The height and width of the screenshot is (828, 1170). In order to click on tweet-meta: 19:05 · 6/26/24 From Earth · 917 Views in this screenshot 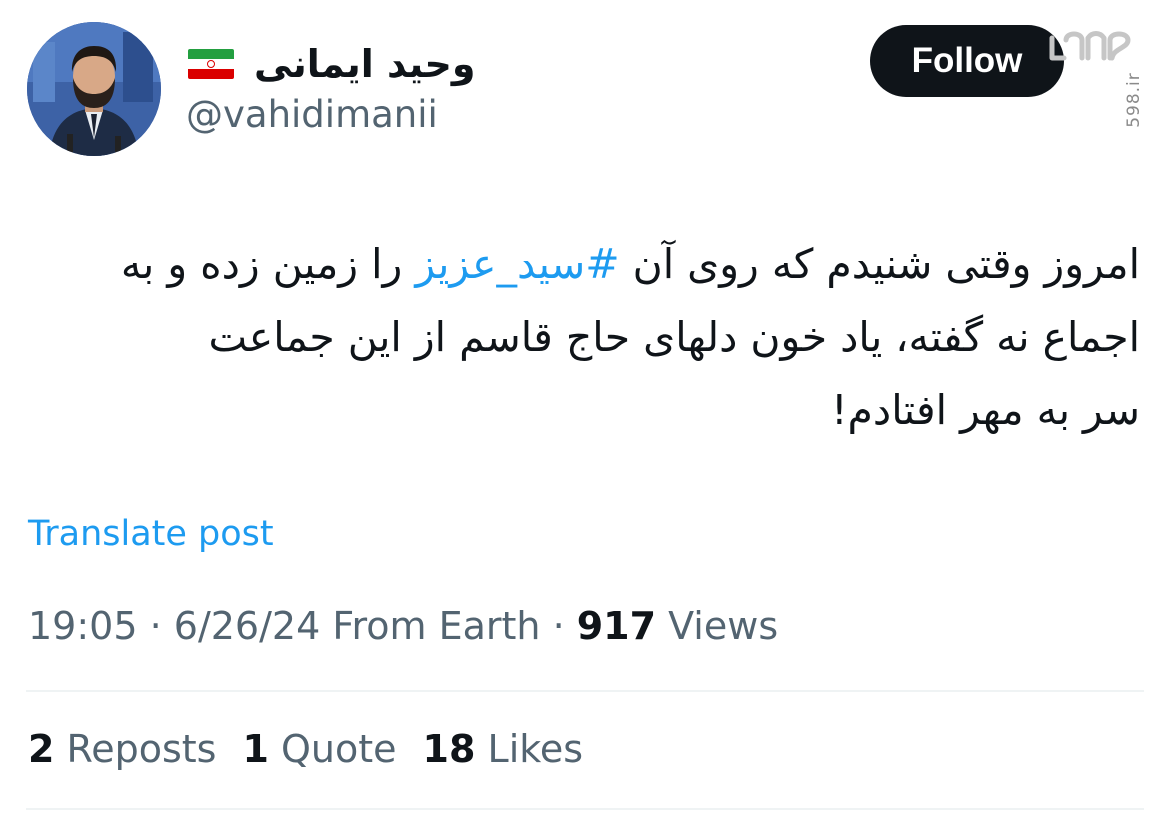, I will do `click(403, 626)`.